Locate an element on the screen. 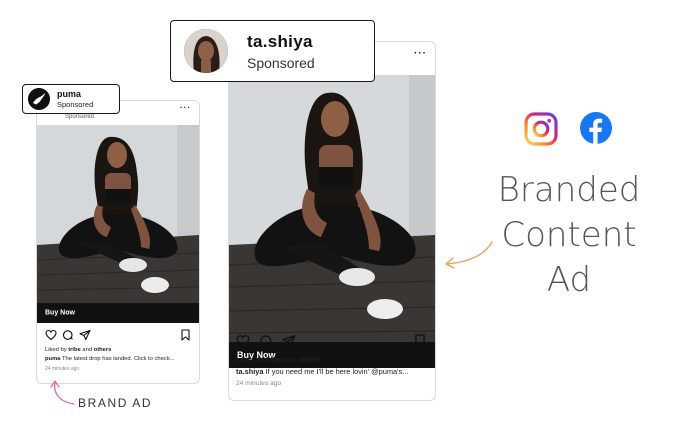  tashiya-sponsored-label: Sponsored is located at coordinates (281, 63).